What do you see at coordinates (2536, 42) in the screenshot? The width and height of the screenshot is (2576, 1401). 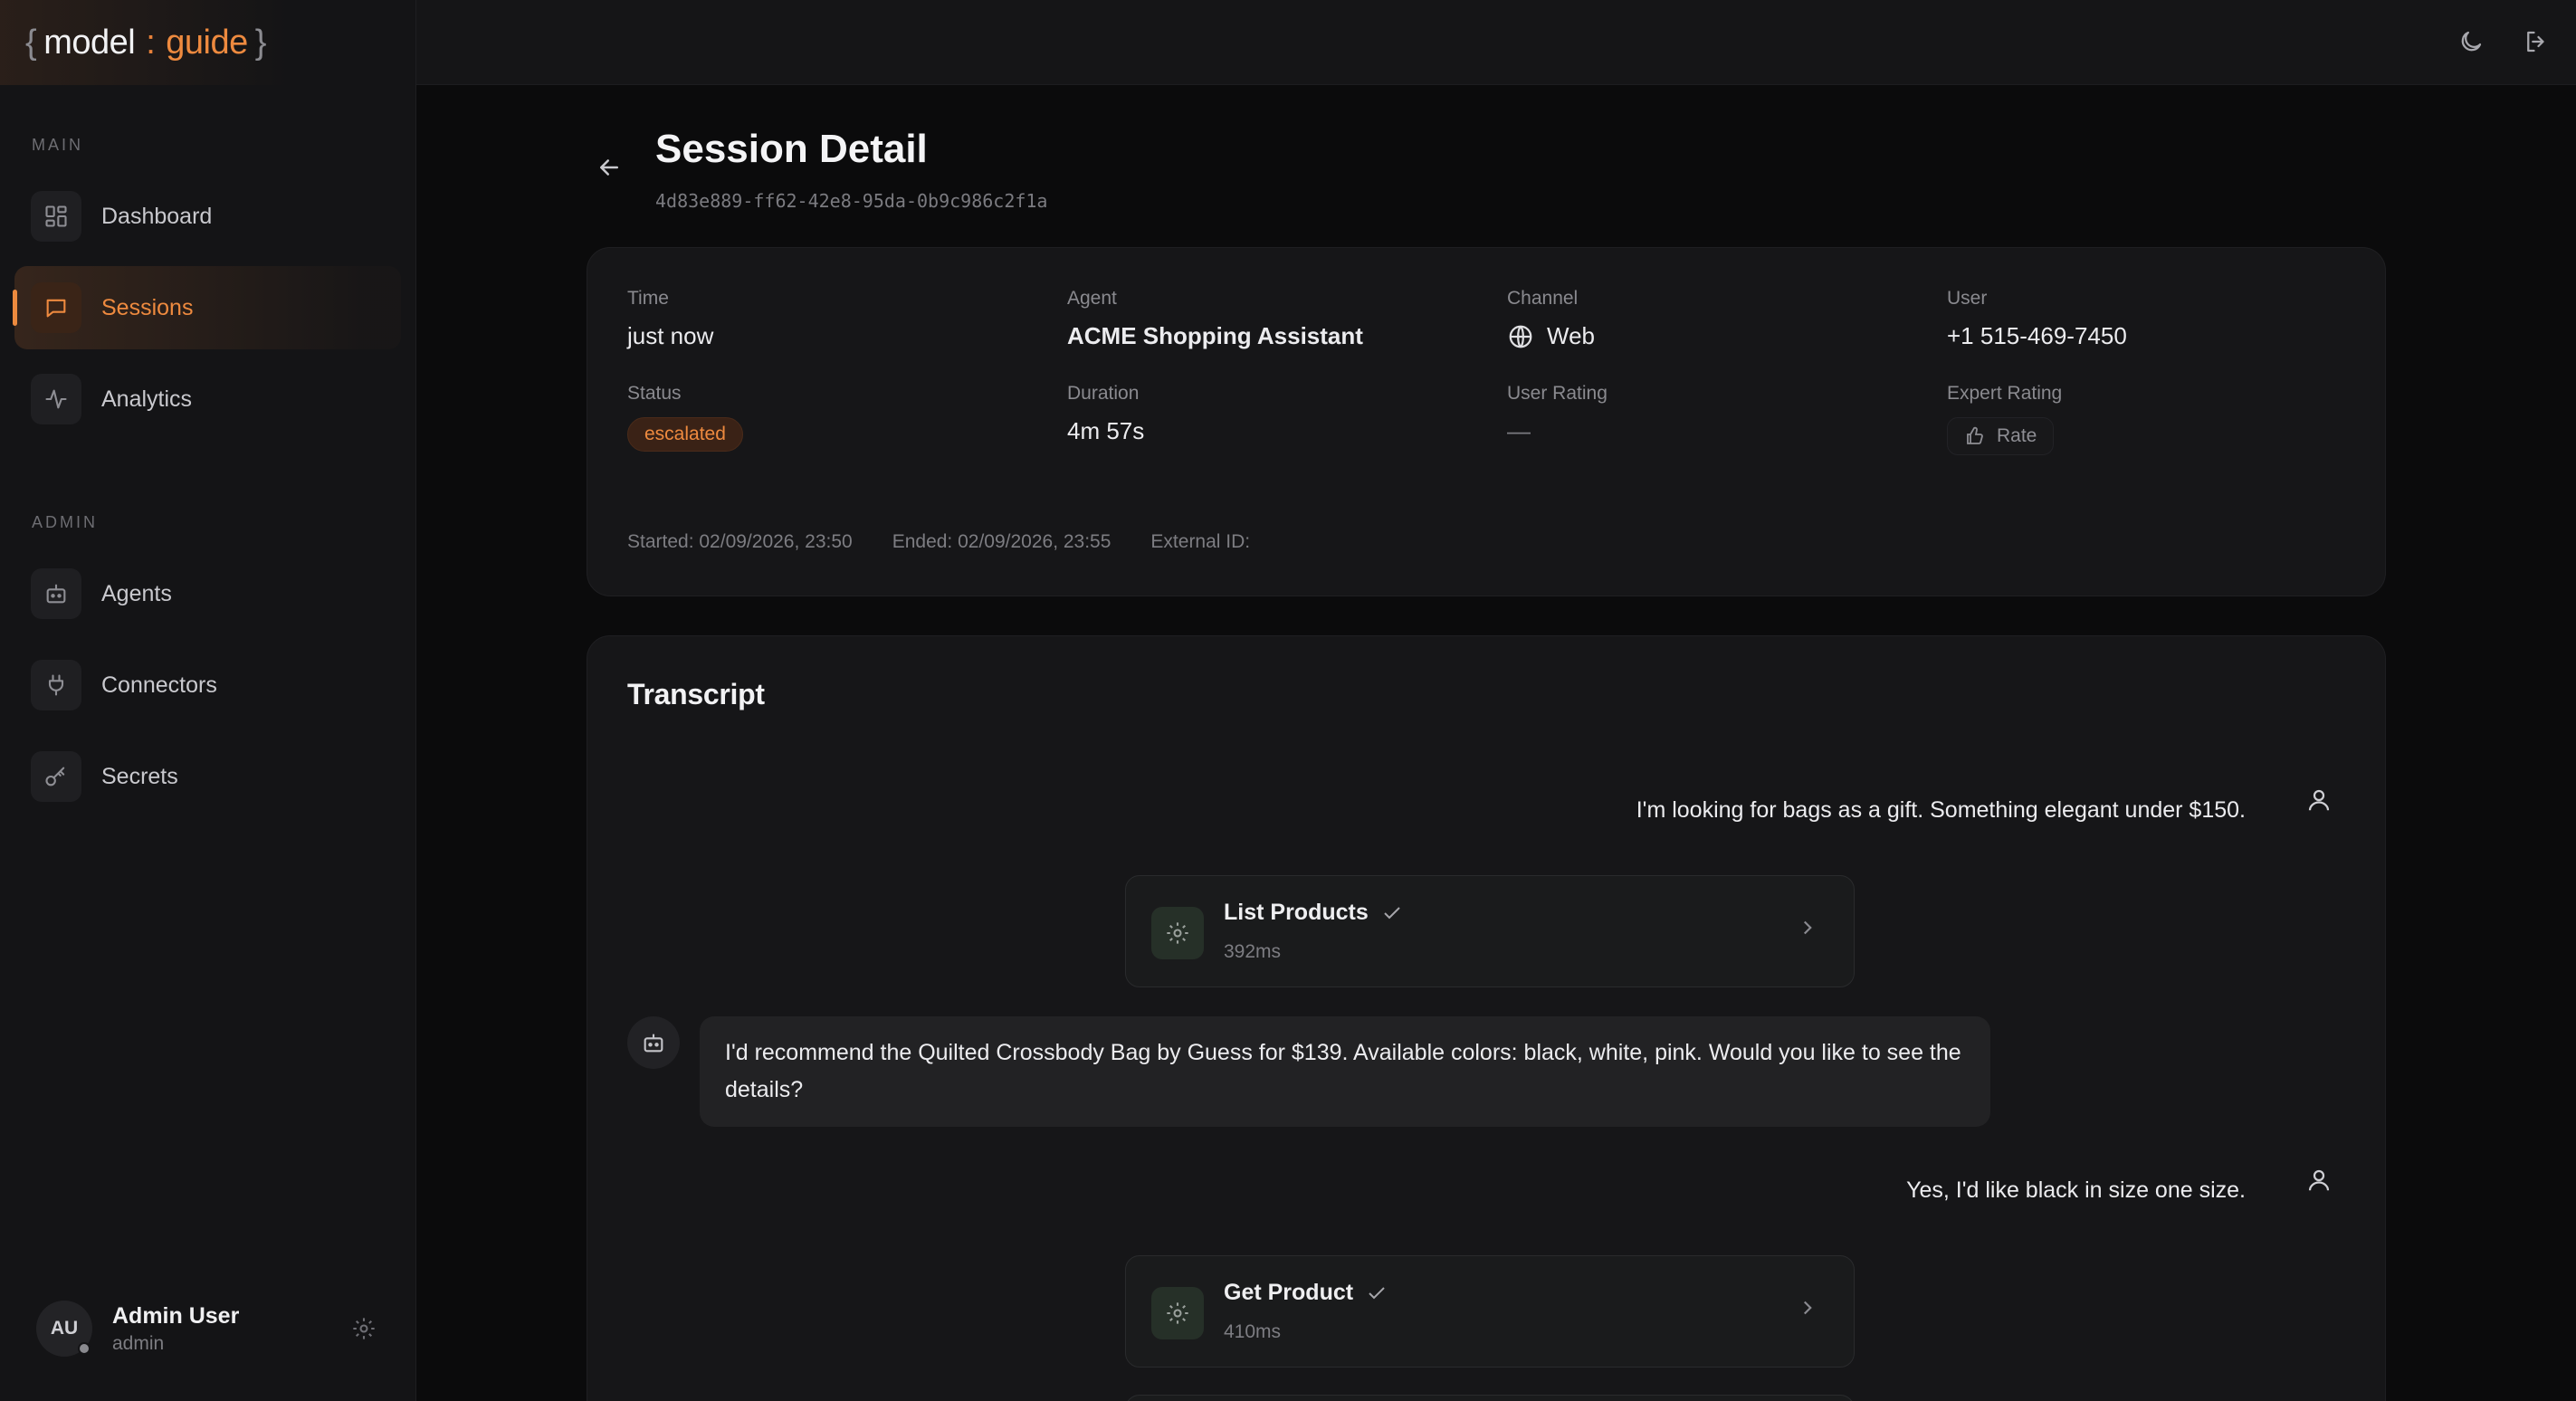 I see `logout-icon` at bounding box center [2536, 42].